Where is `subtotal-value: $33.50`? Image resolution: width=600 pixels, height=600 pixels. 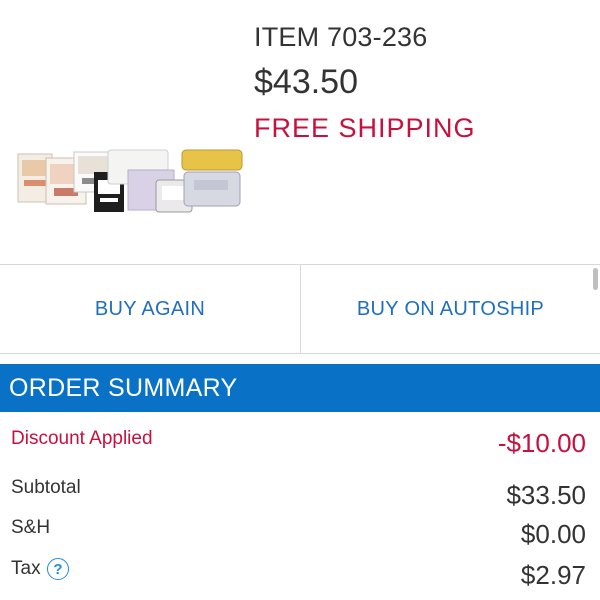 subtotal-value: $33.50 is located at coordinates (546, 495).